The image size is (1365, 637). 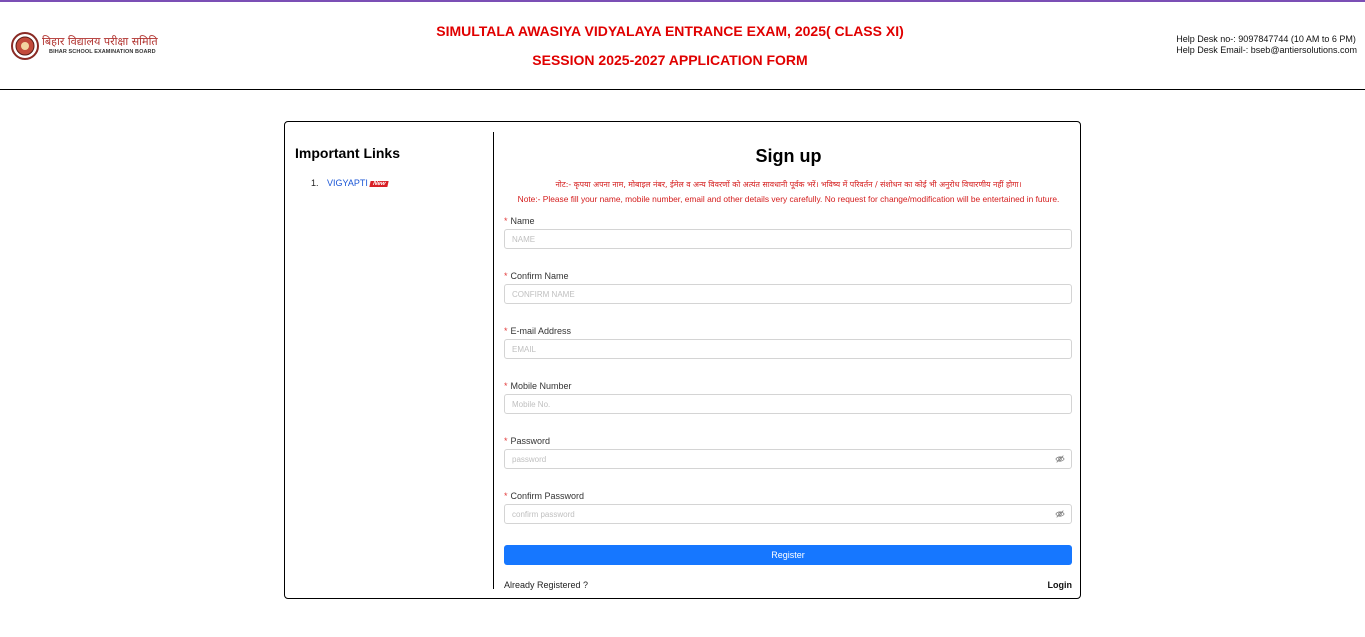 I want to click on confirm-password-input, so click(x=788, y=514).